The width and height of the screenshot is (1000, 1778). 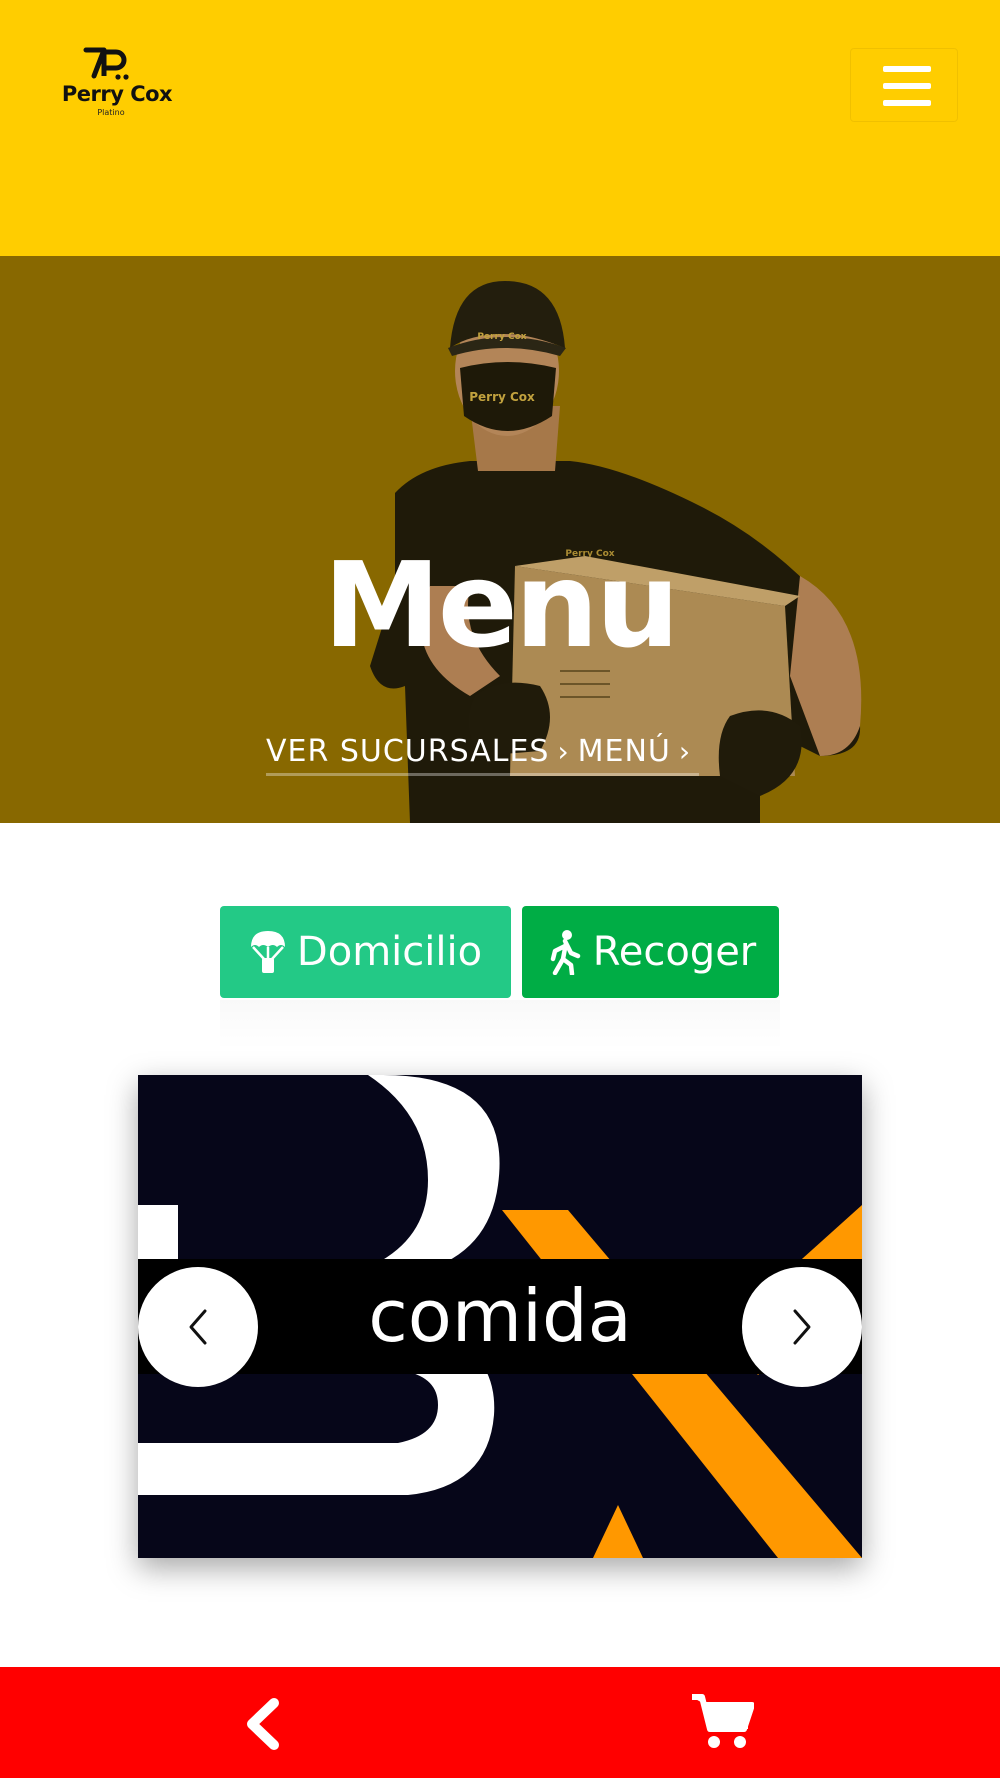 I want to click on logo-subtitle: Platino, so click(x=111, y=112).